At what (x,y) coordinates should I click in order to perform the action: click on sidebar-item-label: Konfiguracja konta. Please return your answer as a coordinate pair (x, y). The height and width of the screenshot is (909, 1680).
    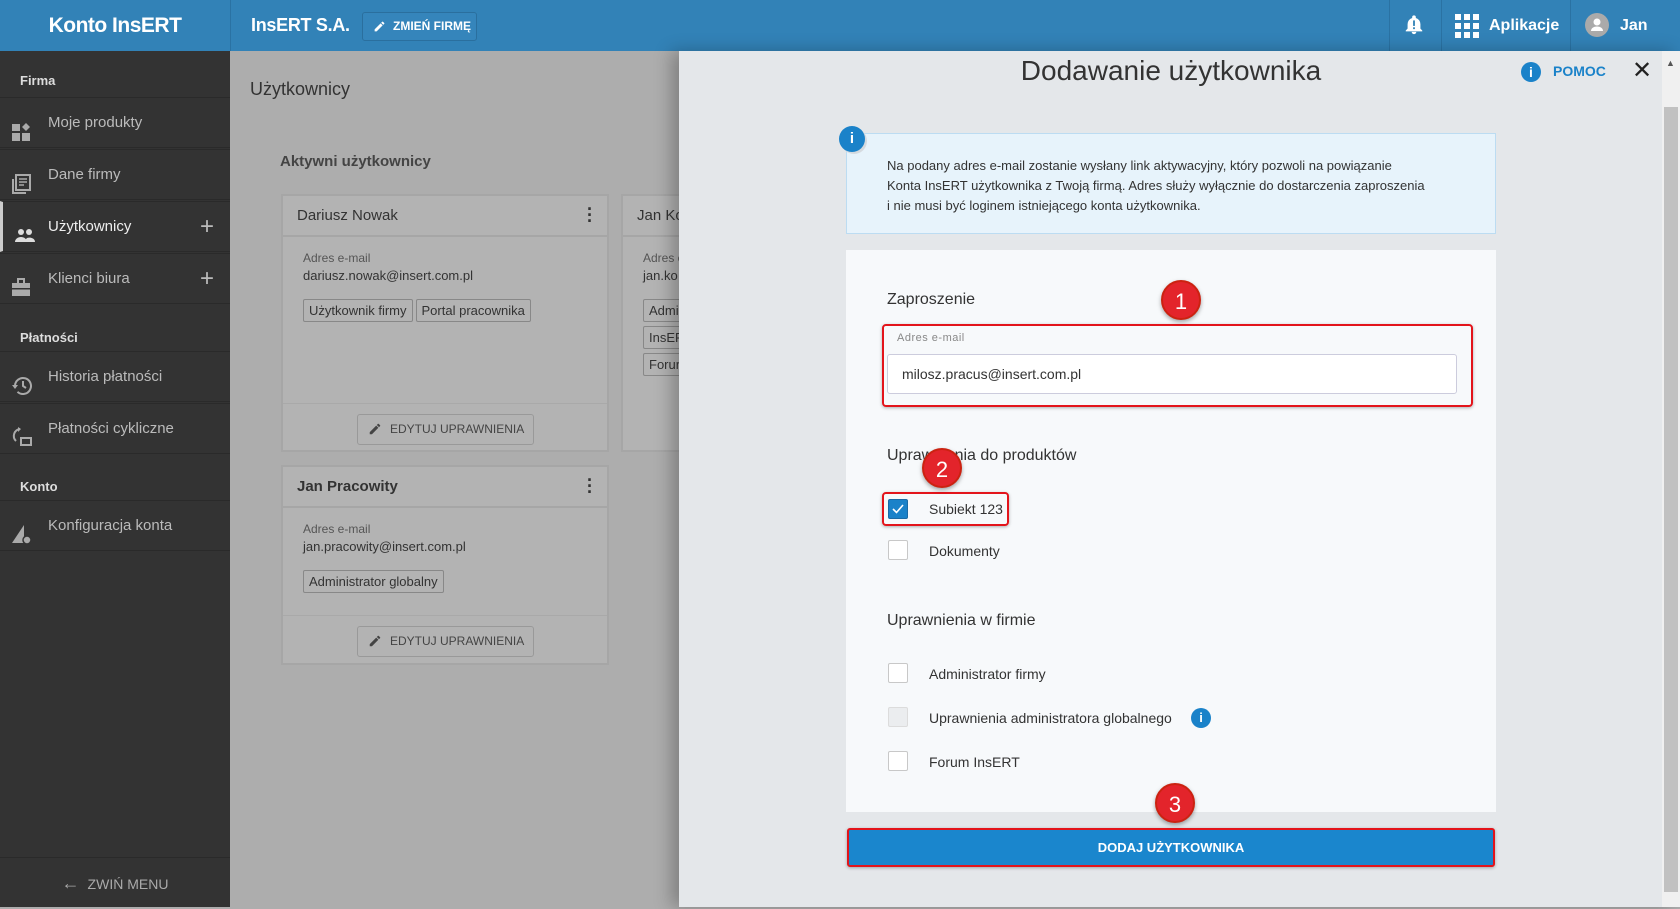
    Looking at the image, I should click on (110, 525).